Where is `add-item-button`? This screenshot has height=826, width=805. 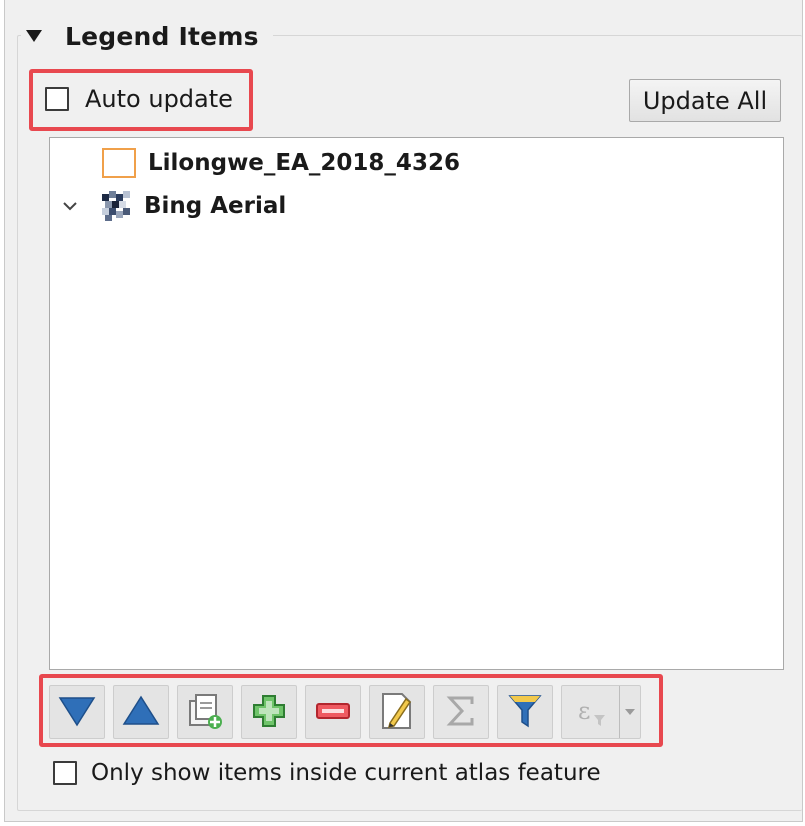
add-item-button is located at coordinates (269, 712).